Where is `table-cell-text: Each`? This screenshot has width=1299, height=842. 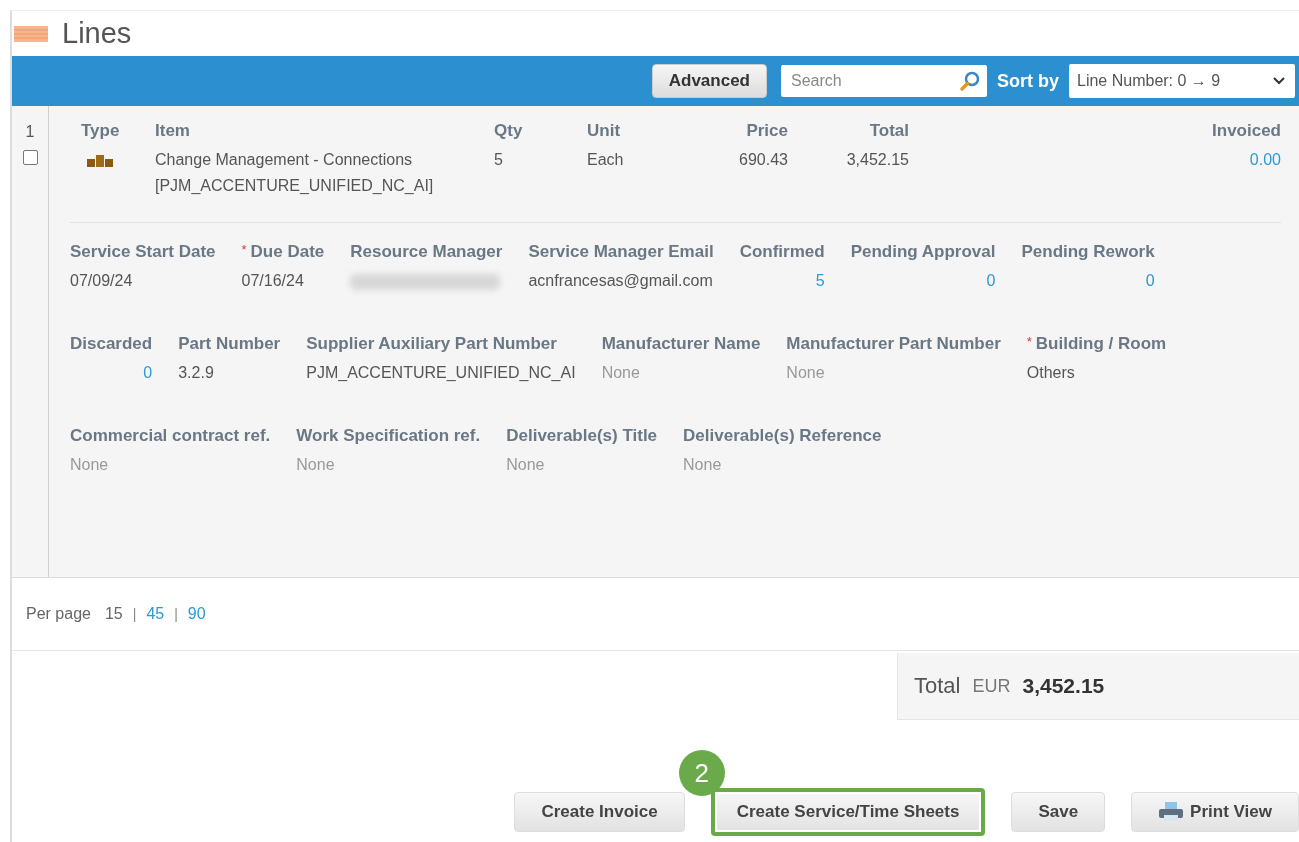
table-cell-text: Each is located at coordinates (606, 160).